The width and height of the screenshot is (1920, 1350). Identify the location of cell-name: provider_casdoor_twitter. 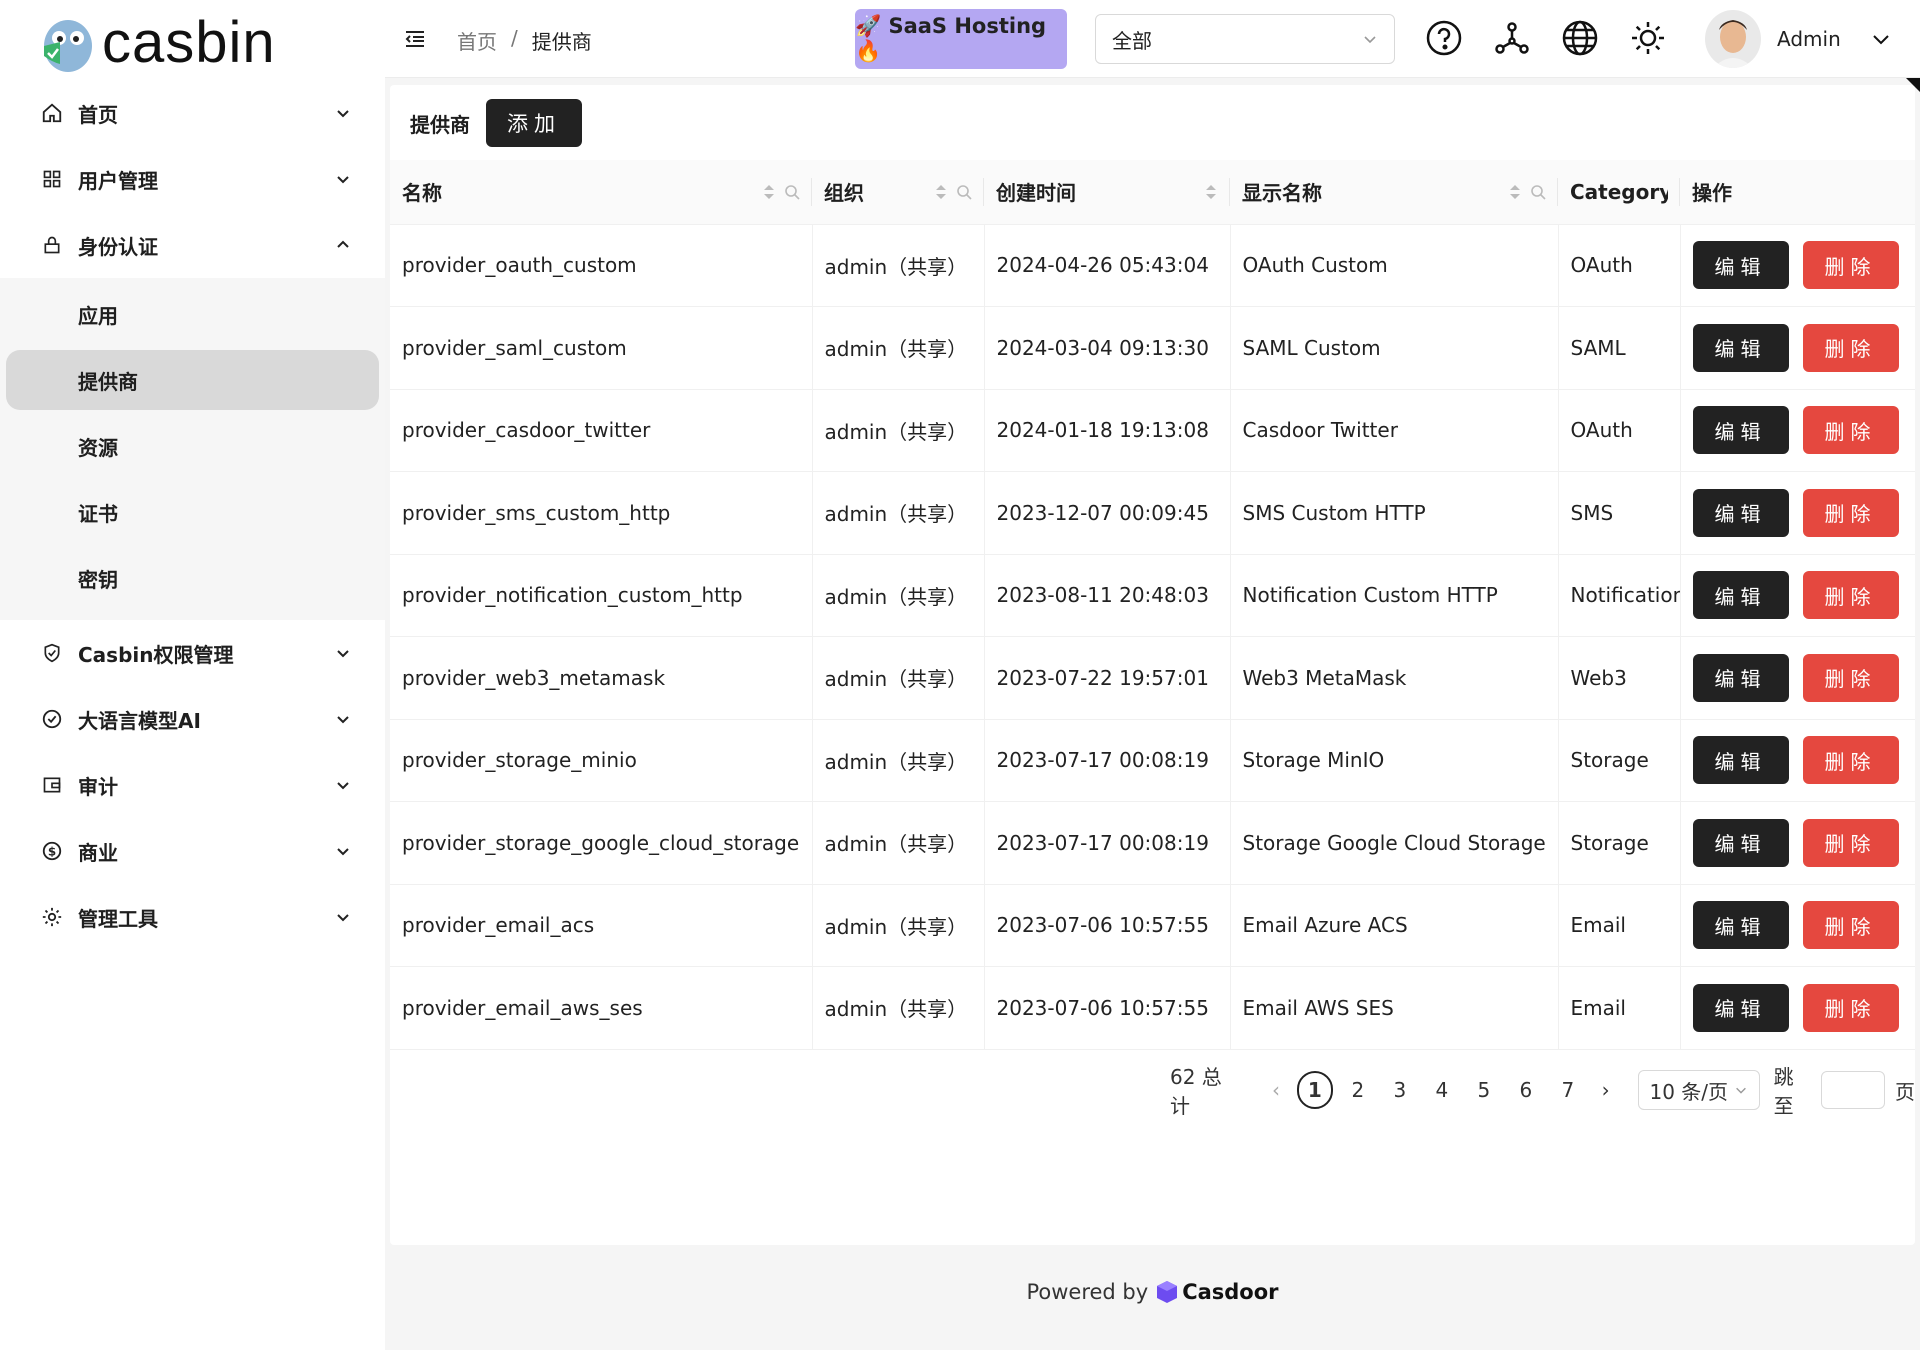
(601, 430).